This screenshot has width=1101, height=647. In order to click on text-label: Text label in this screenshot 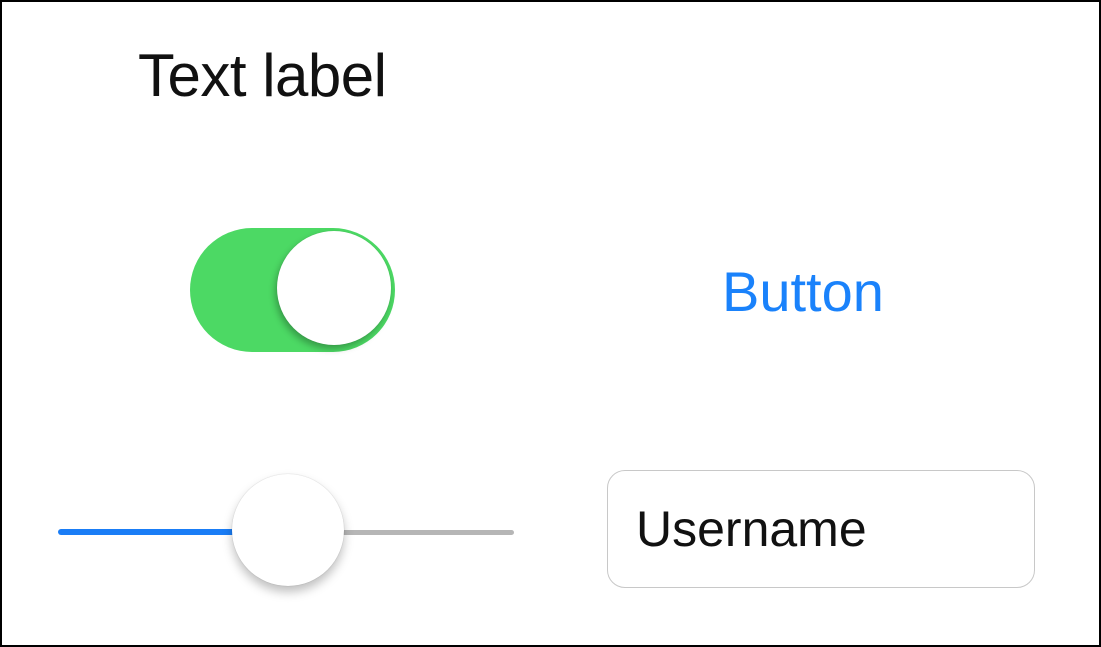, I will do `click(262, 75)`.